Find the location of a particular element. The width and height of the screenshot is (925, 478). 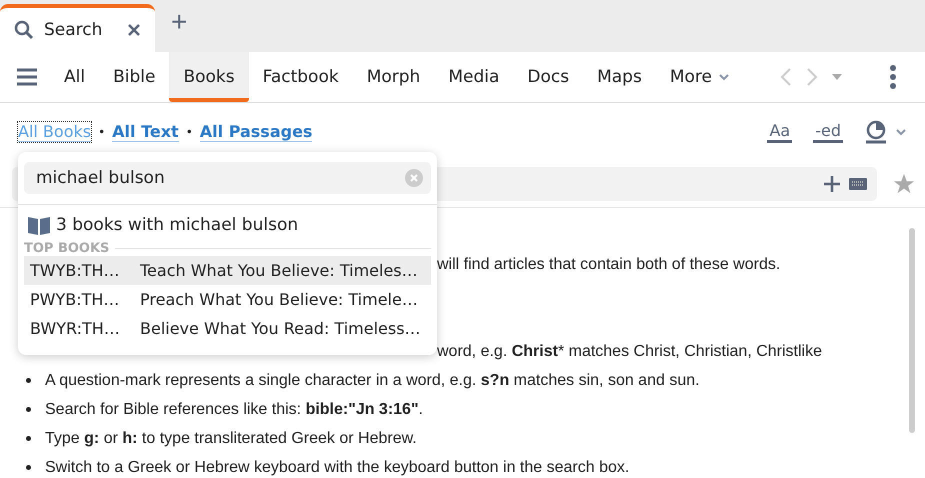

section-heading: TOP BOOKS is located at coordinates (67, 248).